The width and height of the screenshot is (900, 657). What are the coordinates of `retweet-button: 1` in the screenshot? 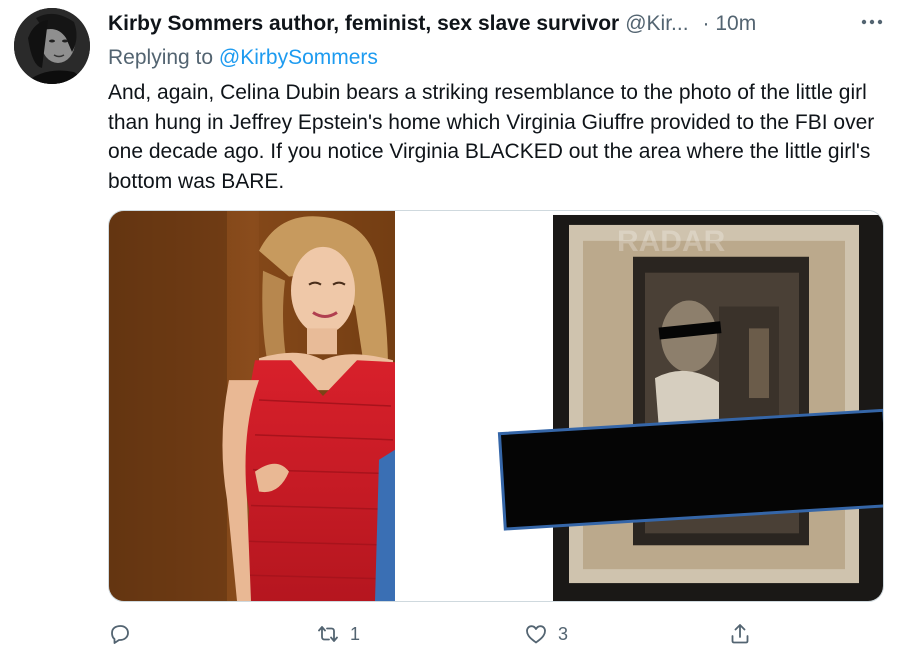 It's located at (338, 634).